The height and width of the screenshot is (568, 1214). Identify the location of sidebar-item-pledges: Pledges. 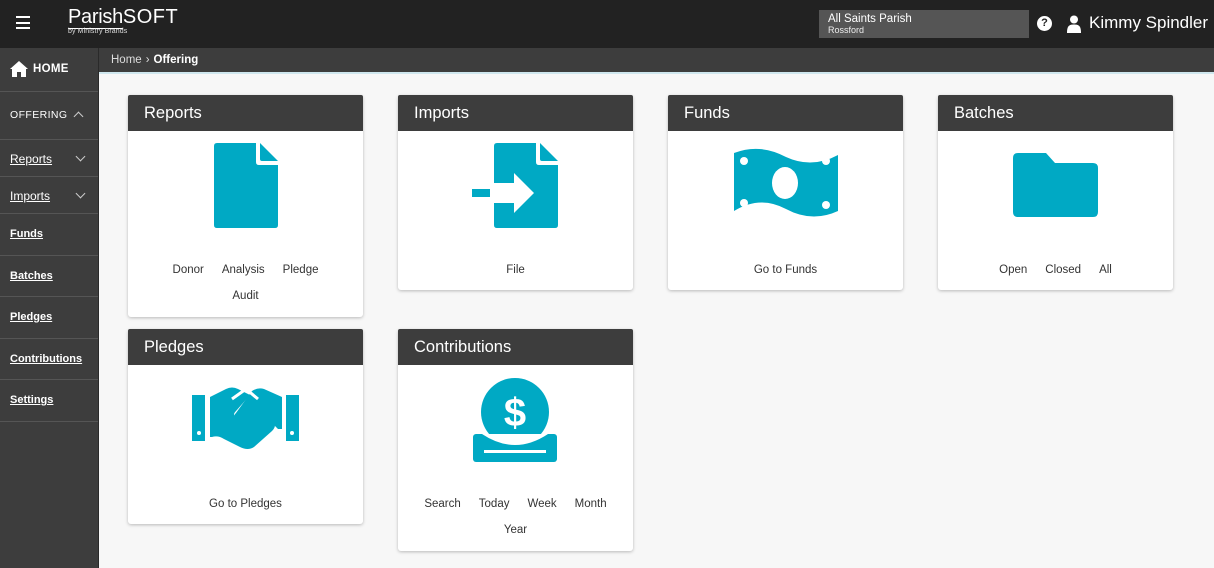
(49, 318).